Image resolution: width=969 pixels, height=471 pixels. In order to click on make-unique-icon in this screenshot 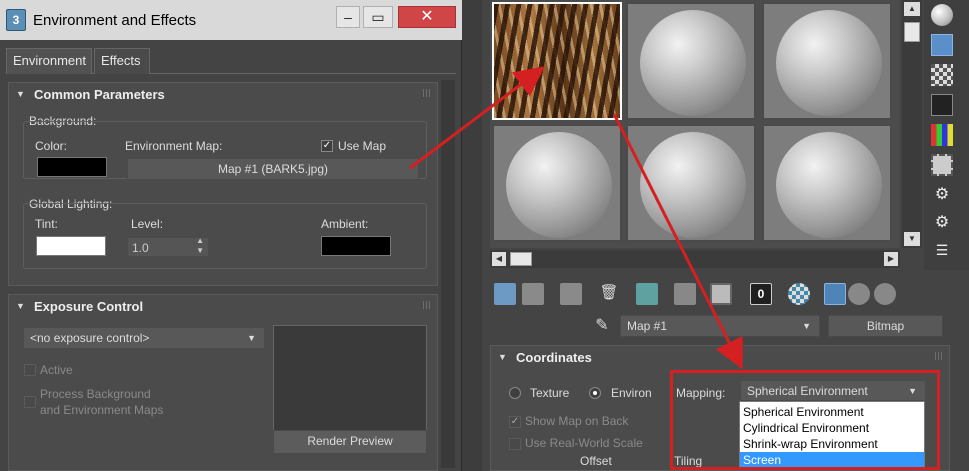, I will do `click(647, 294)`.